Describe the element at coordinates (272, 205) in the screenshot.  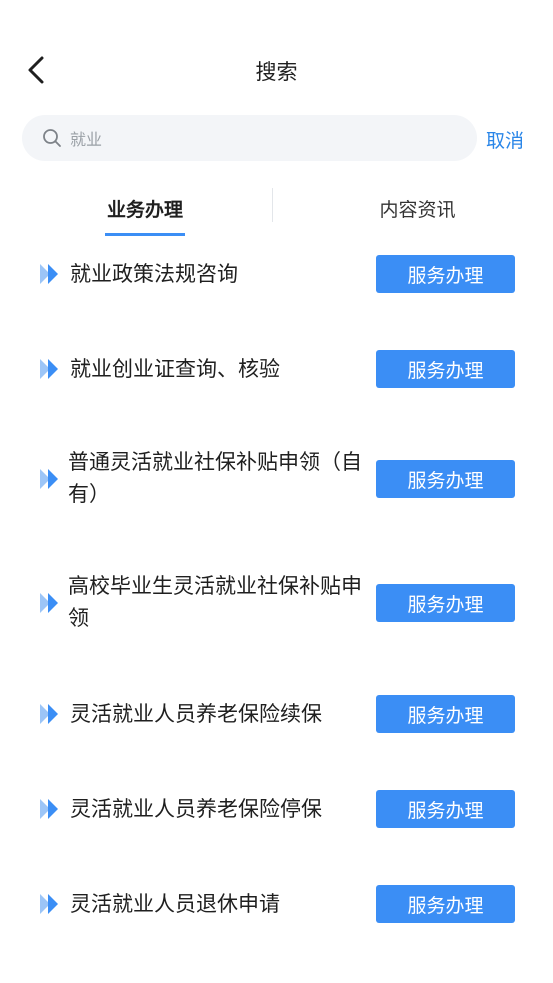
I see `tab-divider` at that location.